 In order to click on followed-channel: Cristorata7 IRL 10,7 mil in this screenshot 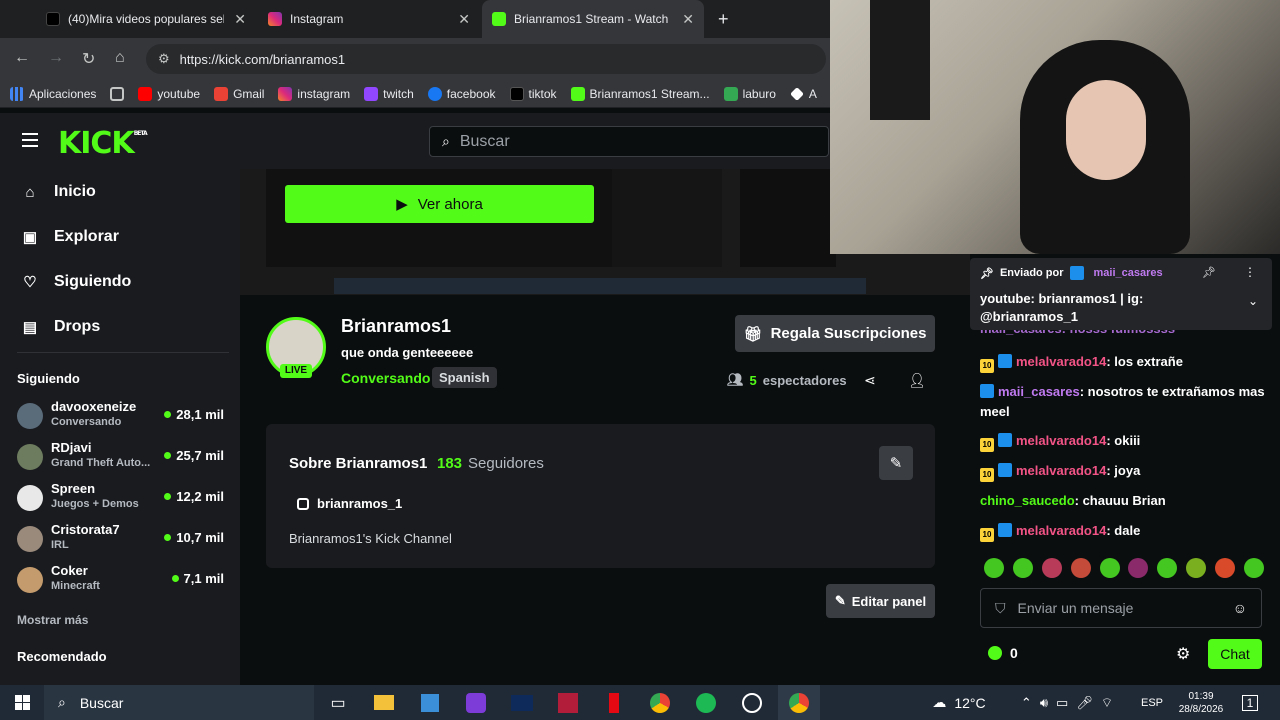, I will do `click(124, 541)`.